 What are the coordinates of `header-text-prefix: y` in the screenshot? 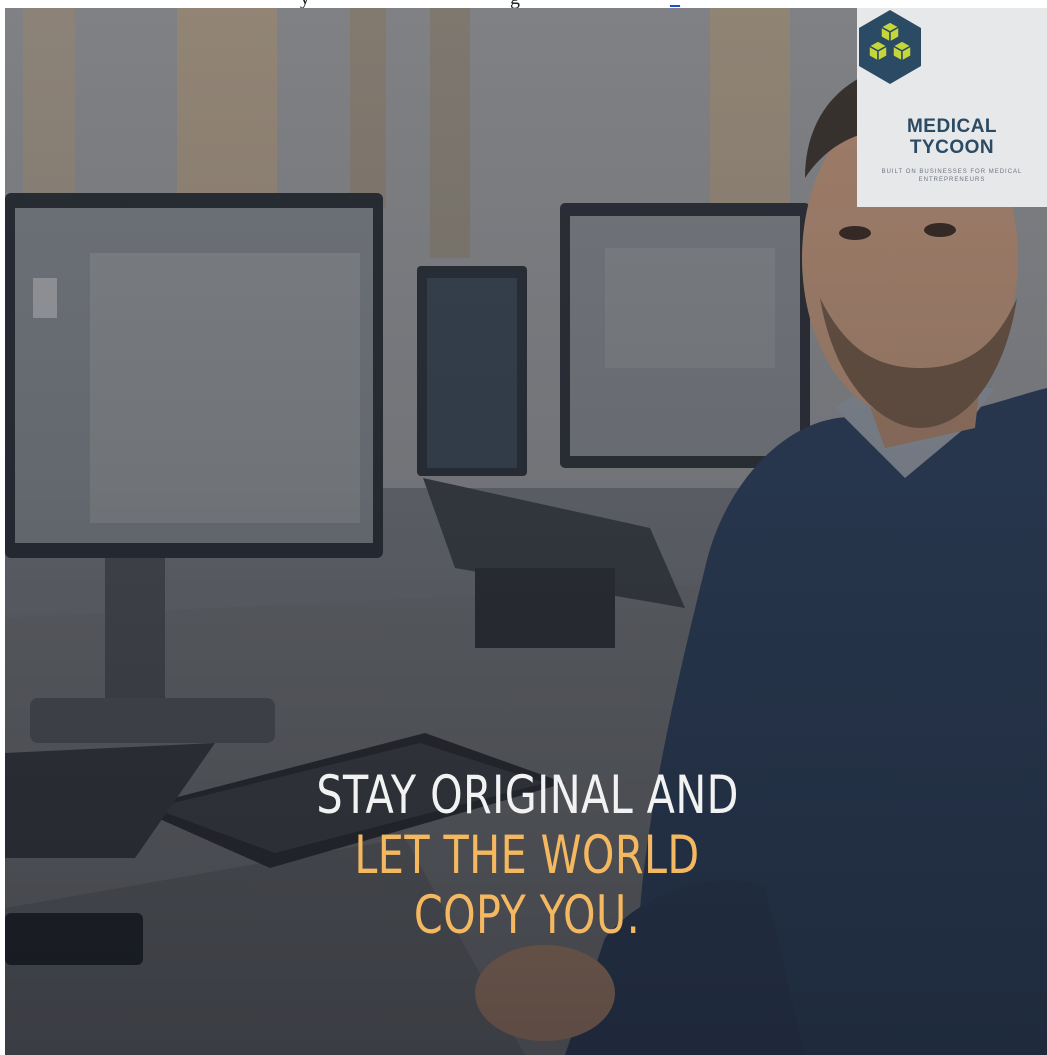 It's located at (305, 4).